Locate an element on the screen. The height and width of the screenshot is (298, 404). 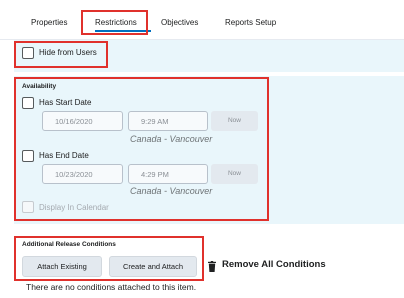
end-time-input: 4:29 PM is located at coordinates (168, 174).